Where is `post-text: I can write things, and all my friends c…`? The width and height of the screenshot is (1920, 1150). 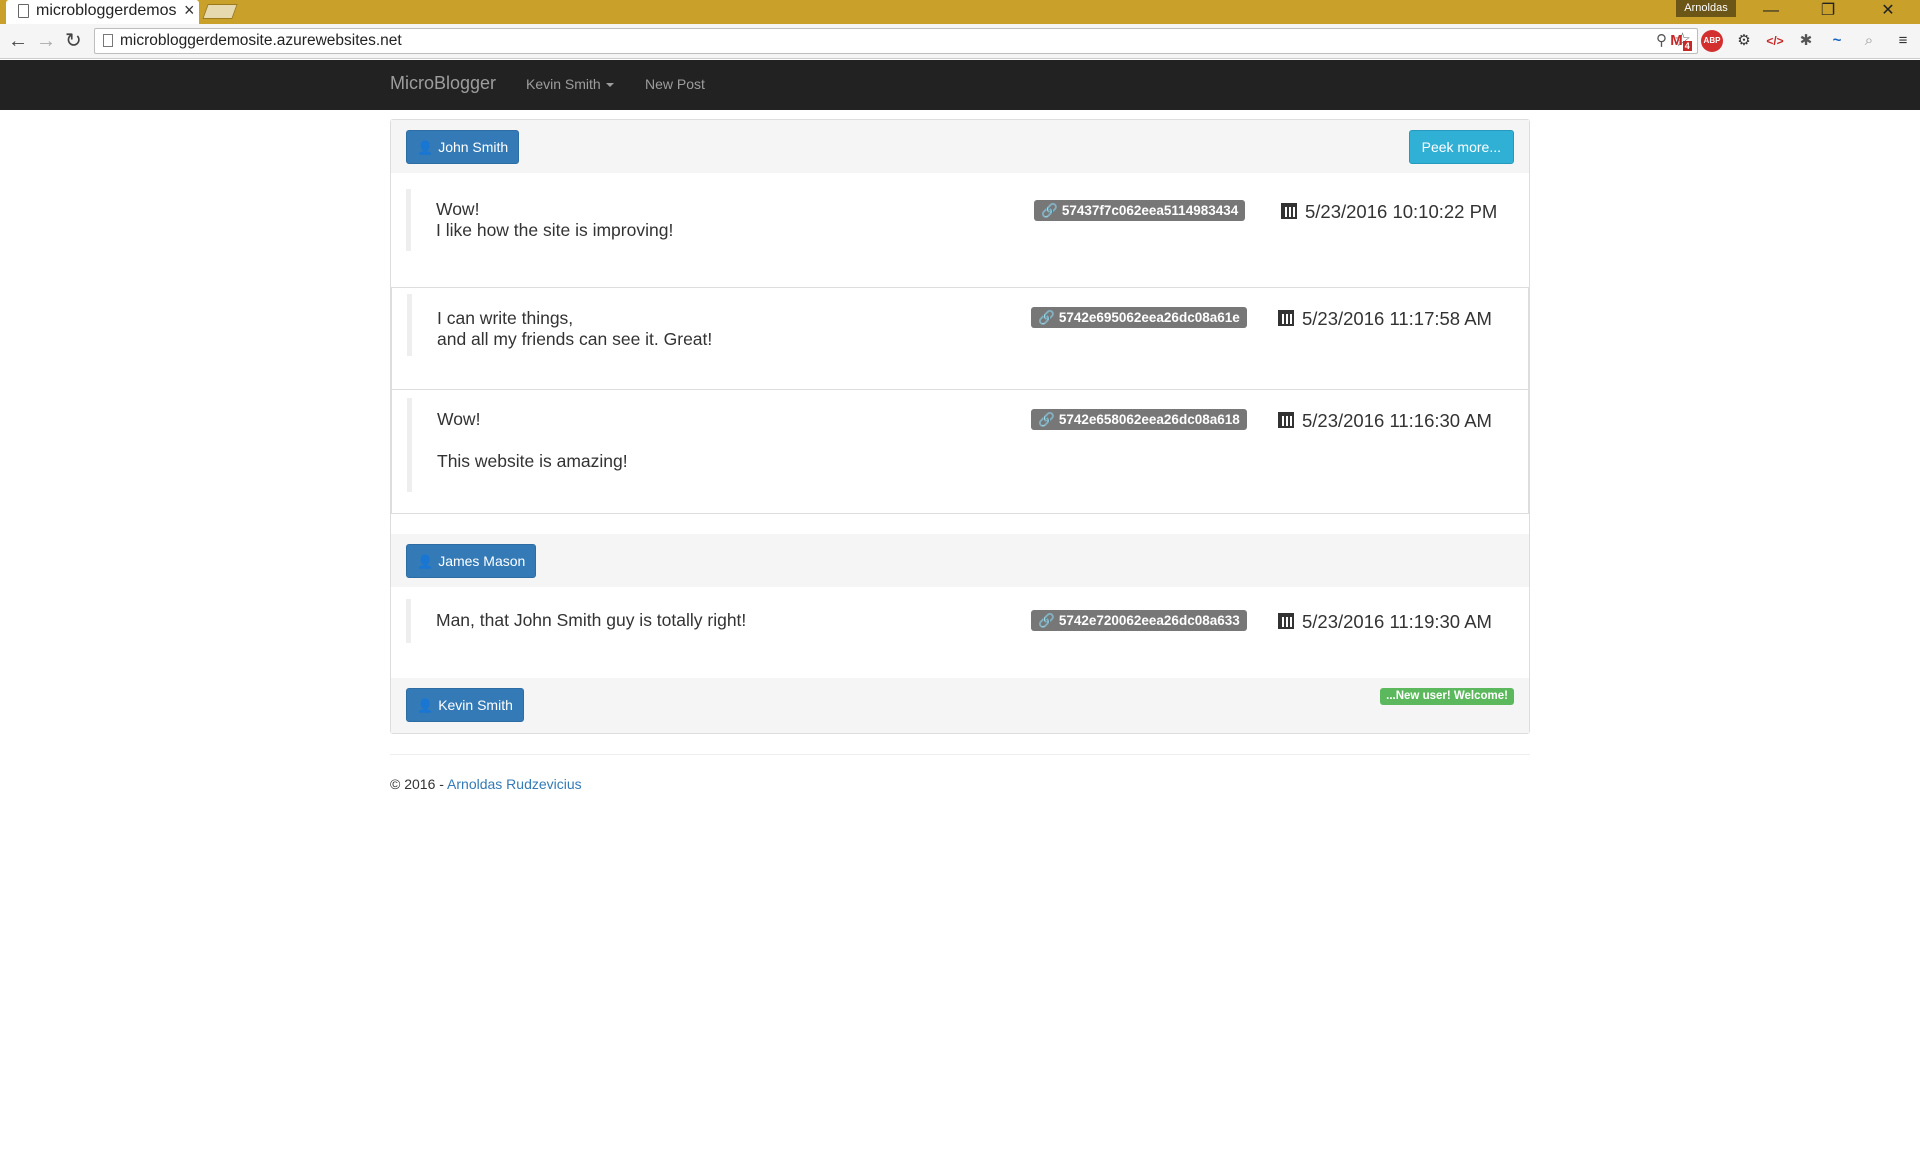 post-text: I can write things, and all my friends c… is located at coordinates (574, 329).